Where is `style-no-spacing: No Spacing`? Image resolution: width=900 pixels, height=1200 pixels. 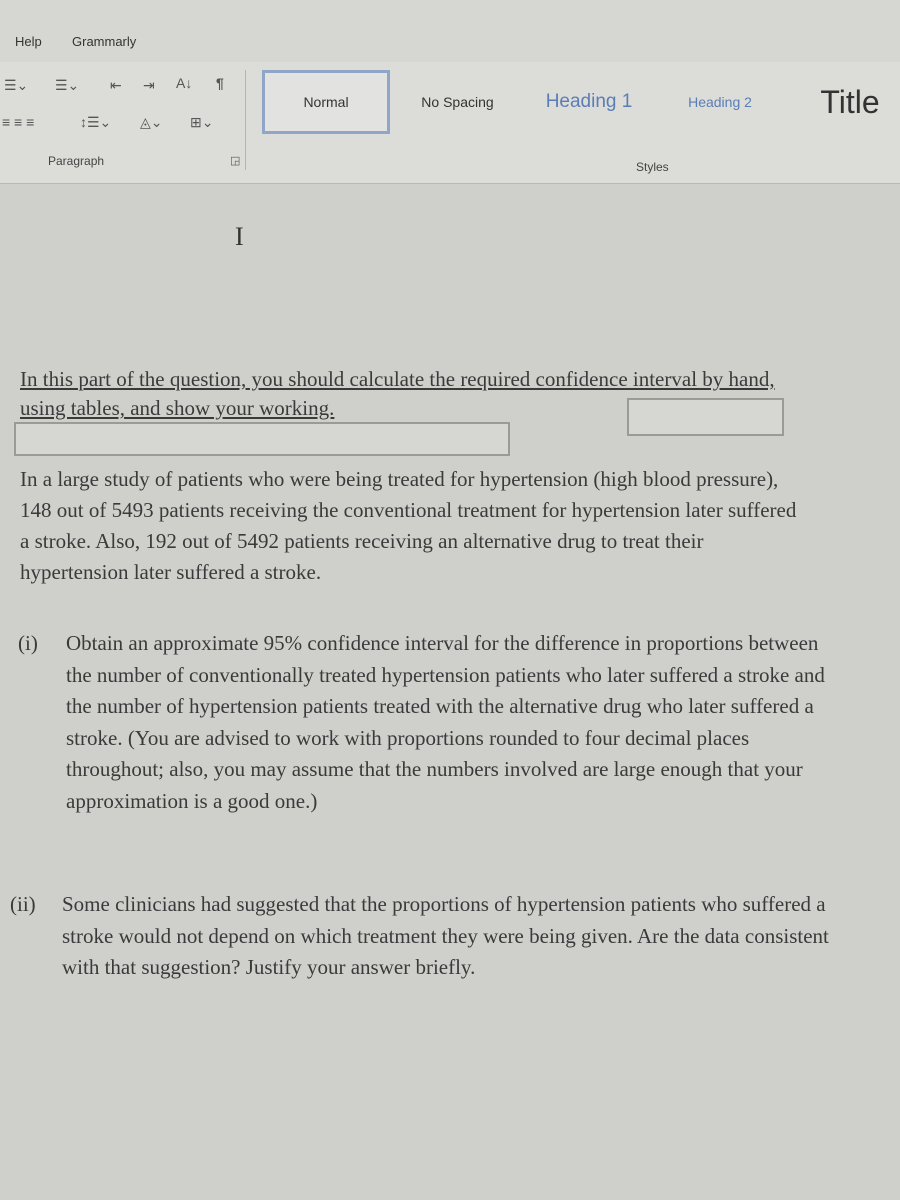
style-no-spacing: No Spacing is located at coordinates (457, 102).